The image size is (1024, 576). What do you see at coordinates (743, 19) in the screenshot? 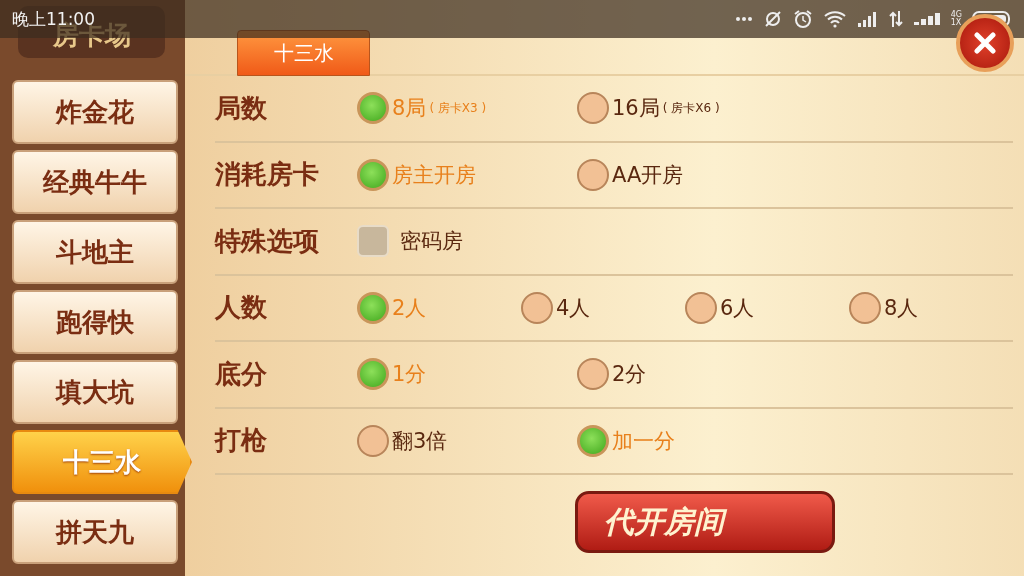
I see `more-dots-icon` at bounding box center [743, 19].